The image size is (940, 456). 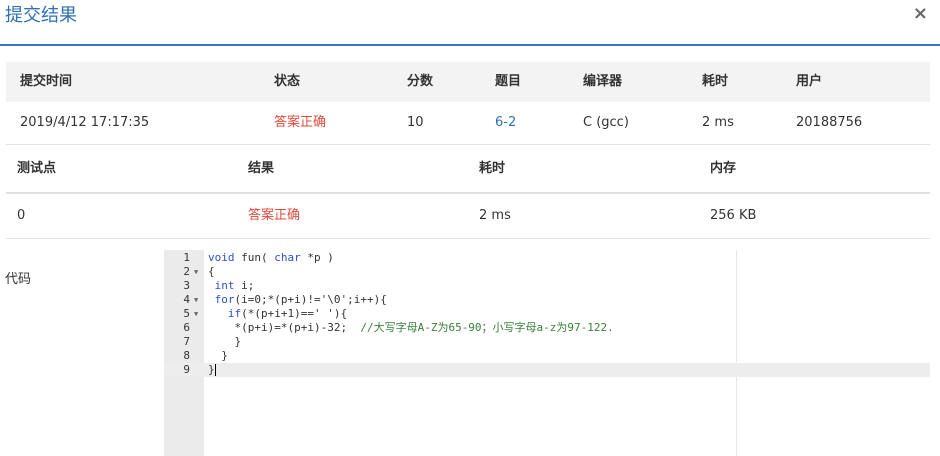 What do you see at coordinates (186, 271) in the screenshot?
I see `line-number: 2` at bounding box center [186, 271].